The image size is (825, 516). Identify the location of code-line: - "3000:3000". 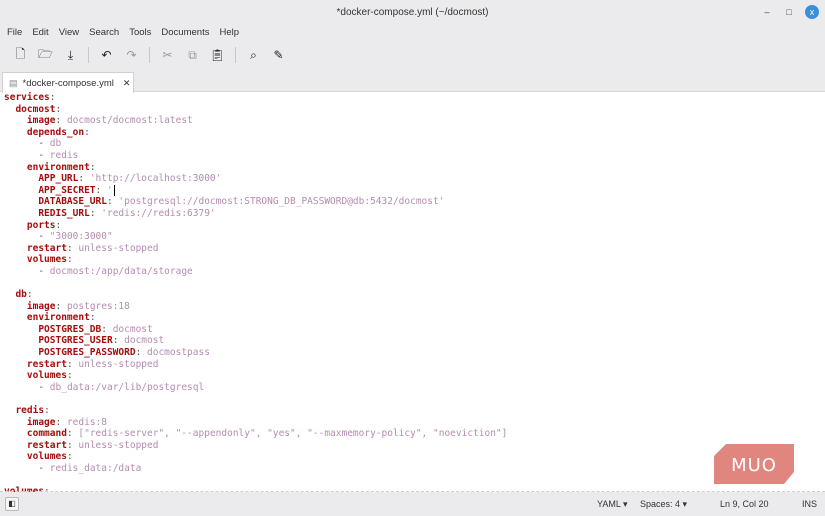
(414, 237).